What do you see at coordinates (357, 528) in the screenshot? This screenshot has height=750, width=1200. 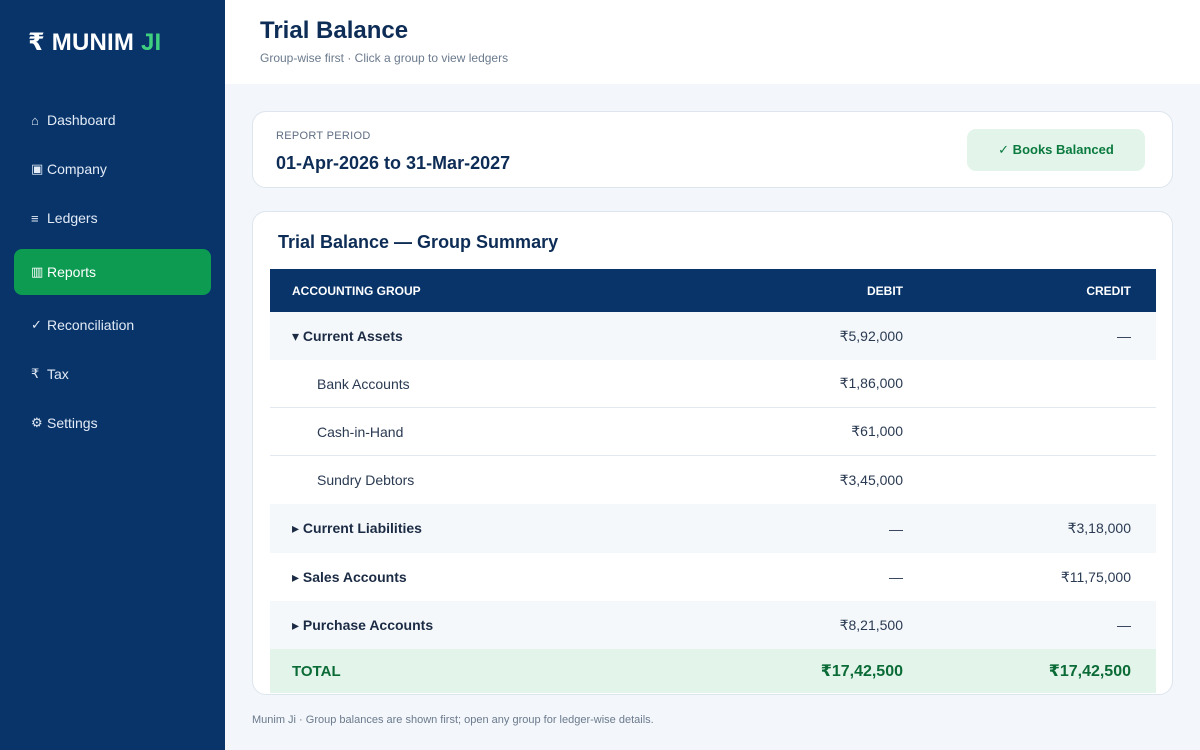 I see `group-name: ▸ Current Liabilities` at bounding box center [357, 528].